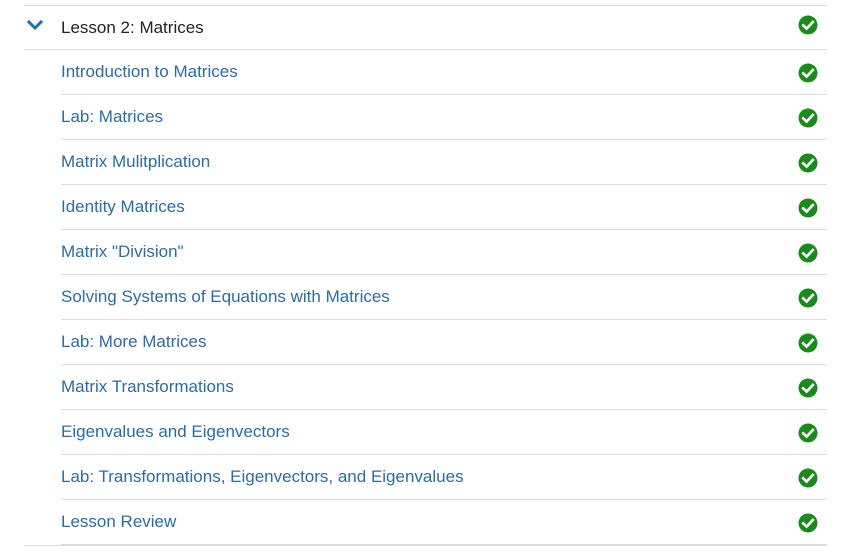 Image resolution: width=859 pixels, height=552 pixels. What do you see at coordinates (132, 27) in the screenshot?
I see `lesson-title: Lesson 2: Matrices` at bounding box center [132, 27].